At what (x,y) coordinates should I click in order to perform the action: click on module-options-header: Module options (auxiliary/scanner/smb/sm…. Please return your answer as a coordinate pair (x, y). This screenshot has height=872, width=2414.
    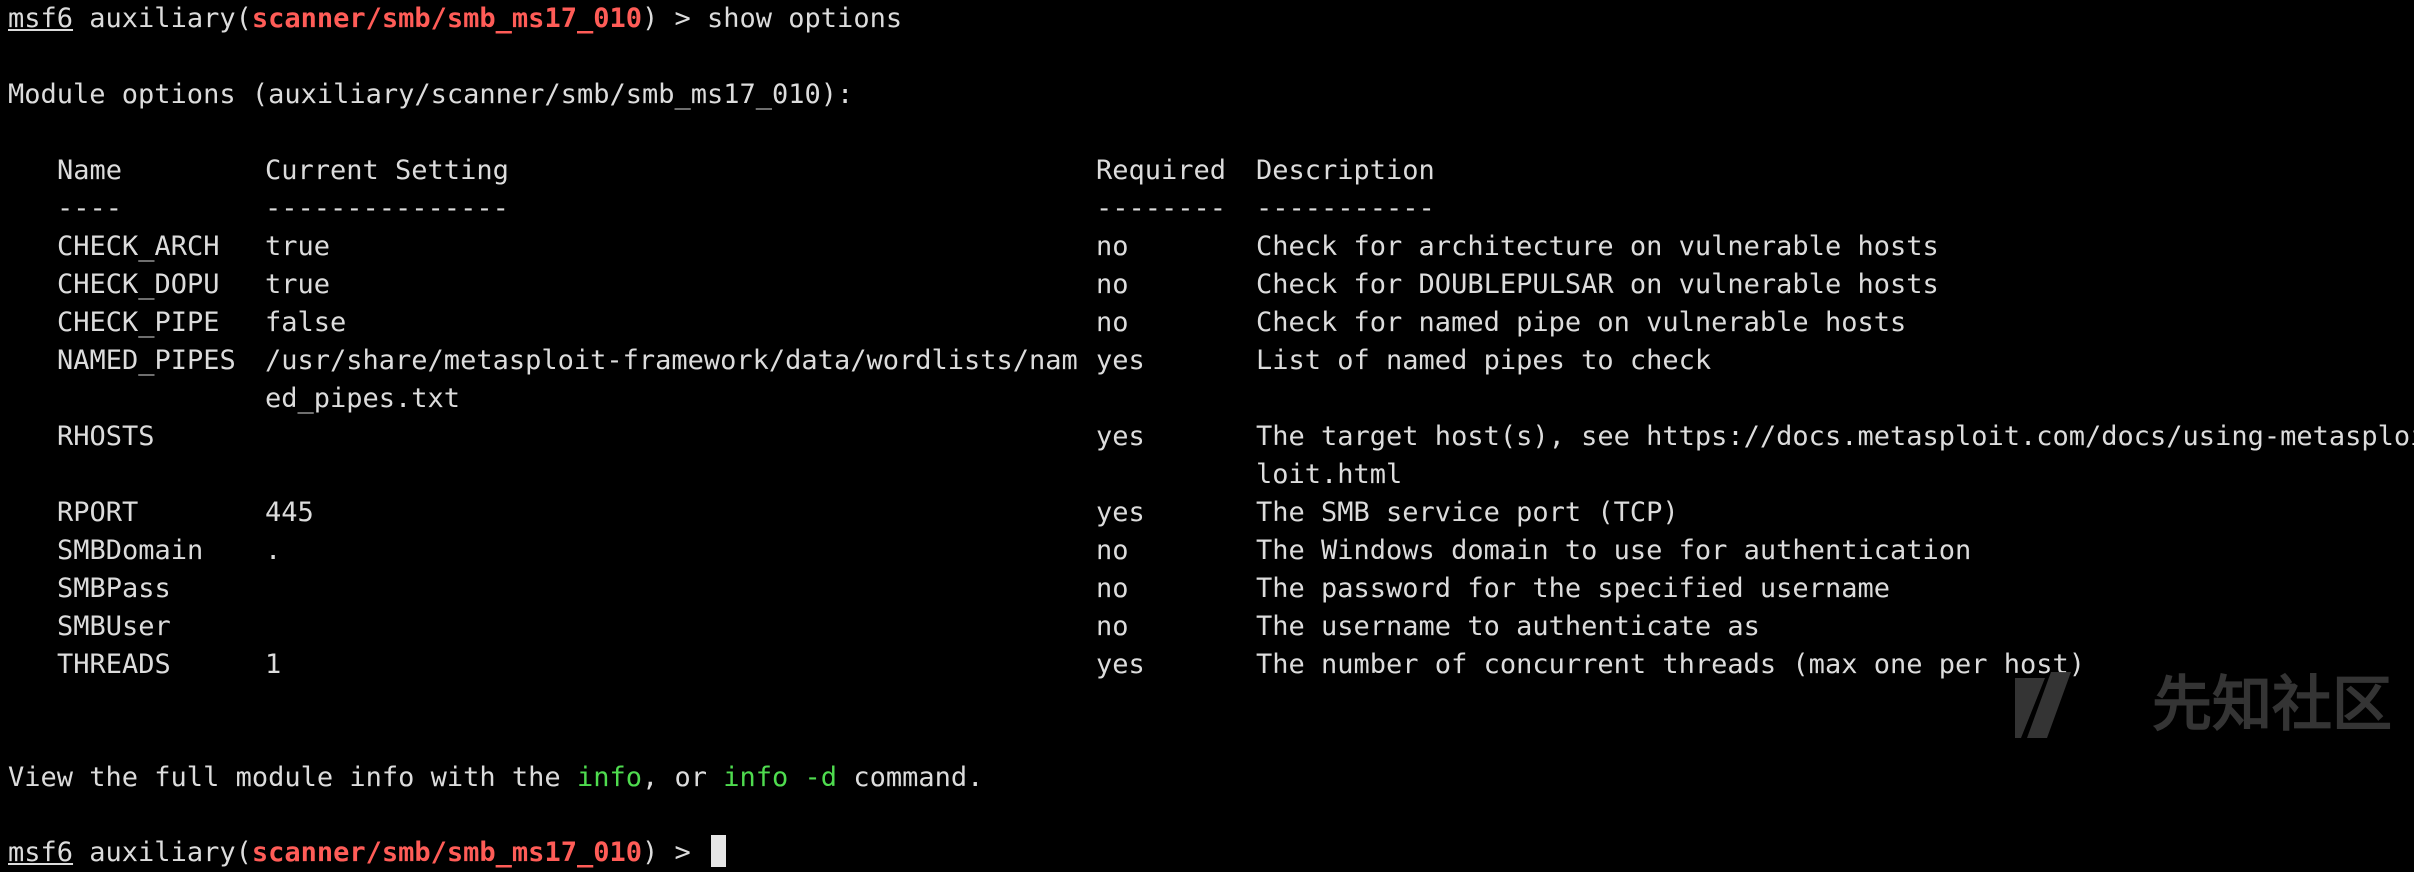
    Looking at the image, I should click on (431, 94).